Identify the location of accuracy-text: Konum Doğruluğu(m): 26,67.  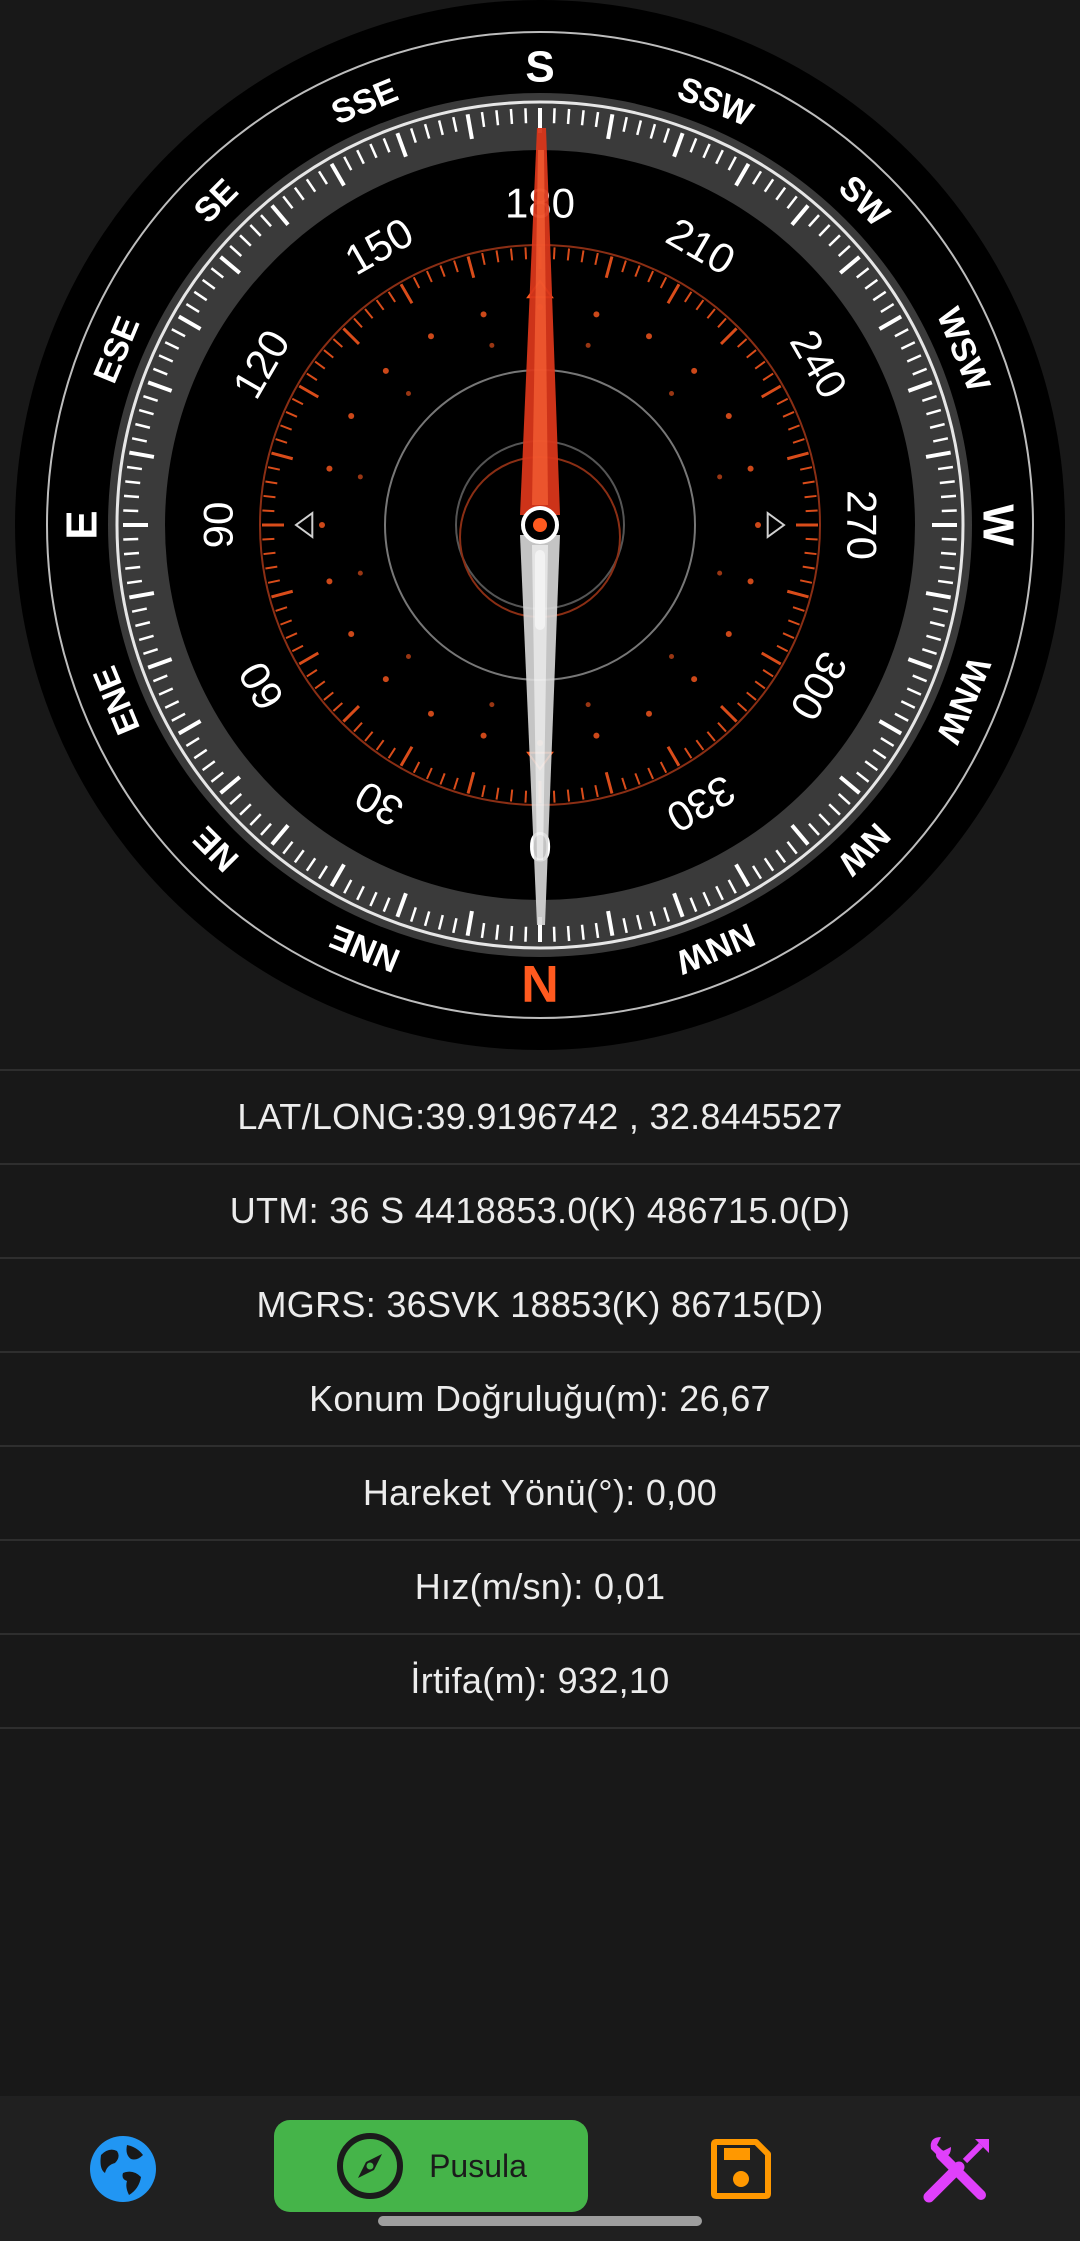
(540, 1398).